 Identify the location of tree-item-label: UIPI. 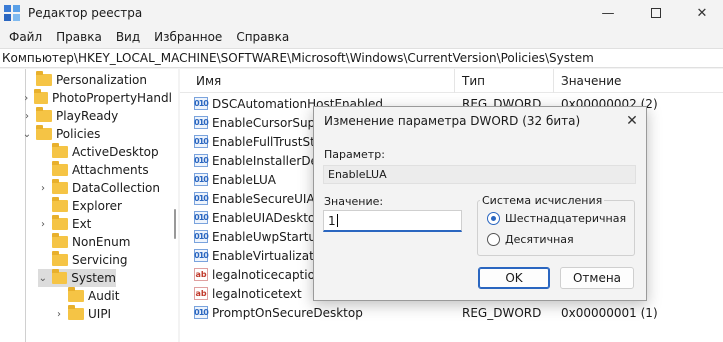
(100, 314).